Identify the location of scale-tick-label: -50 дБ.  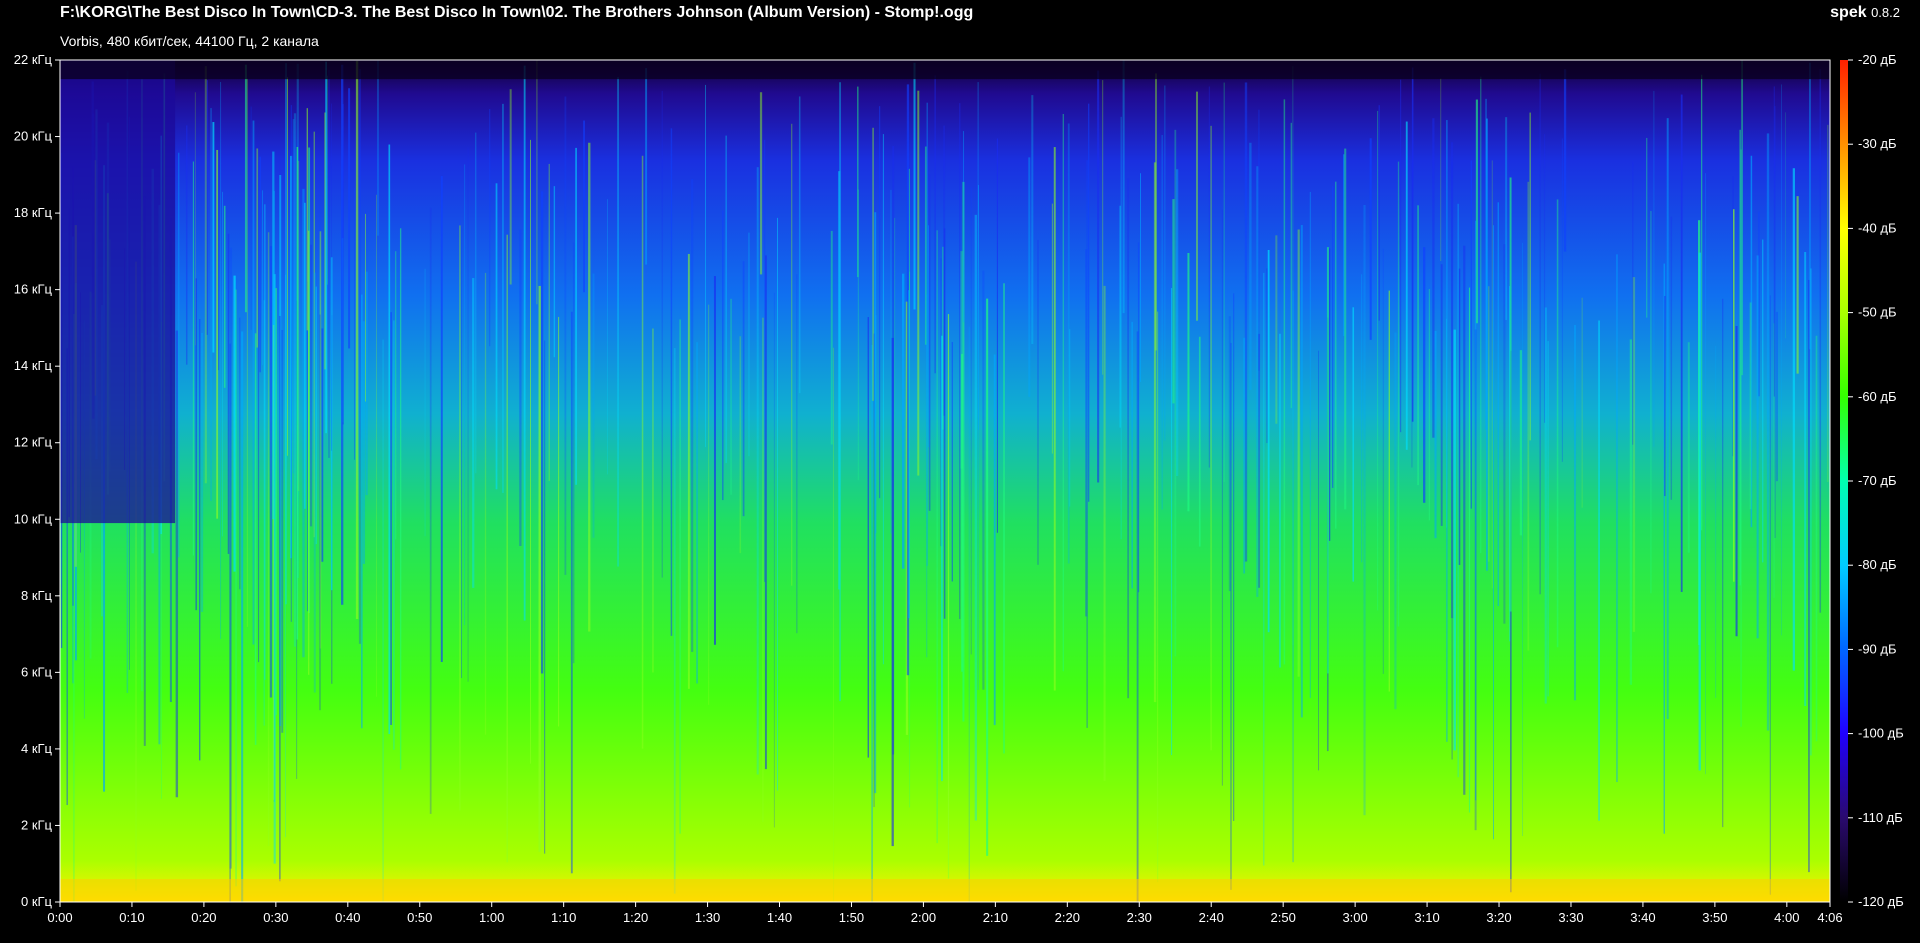
(1877, 312).